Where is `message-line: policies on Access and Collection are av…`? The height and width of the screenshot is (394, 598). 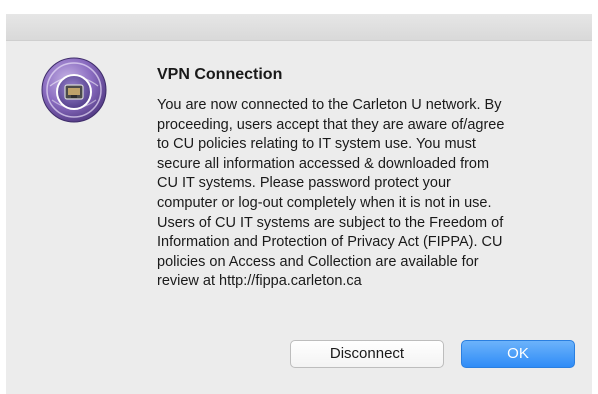
message-line: policies on Access and Collection are av… is located at coordinates (318, 261).